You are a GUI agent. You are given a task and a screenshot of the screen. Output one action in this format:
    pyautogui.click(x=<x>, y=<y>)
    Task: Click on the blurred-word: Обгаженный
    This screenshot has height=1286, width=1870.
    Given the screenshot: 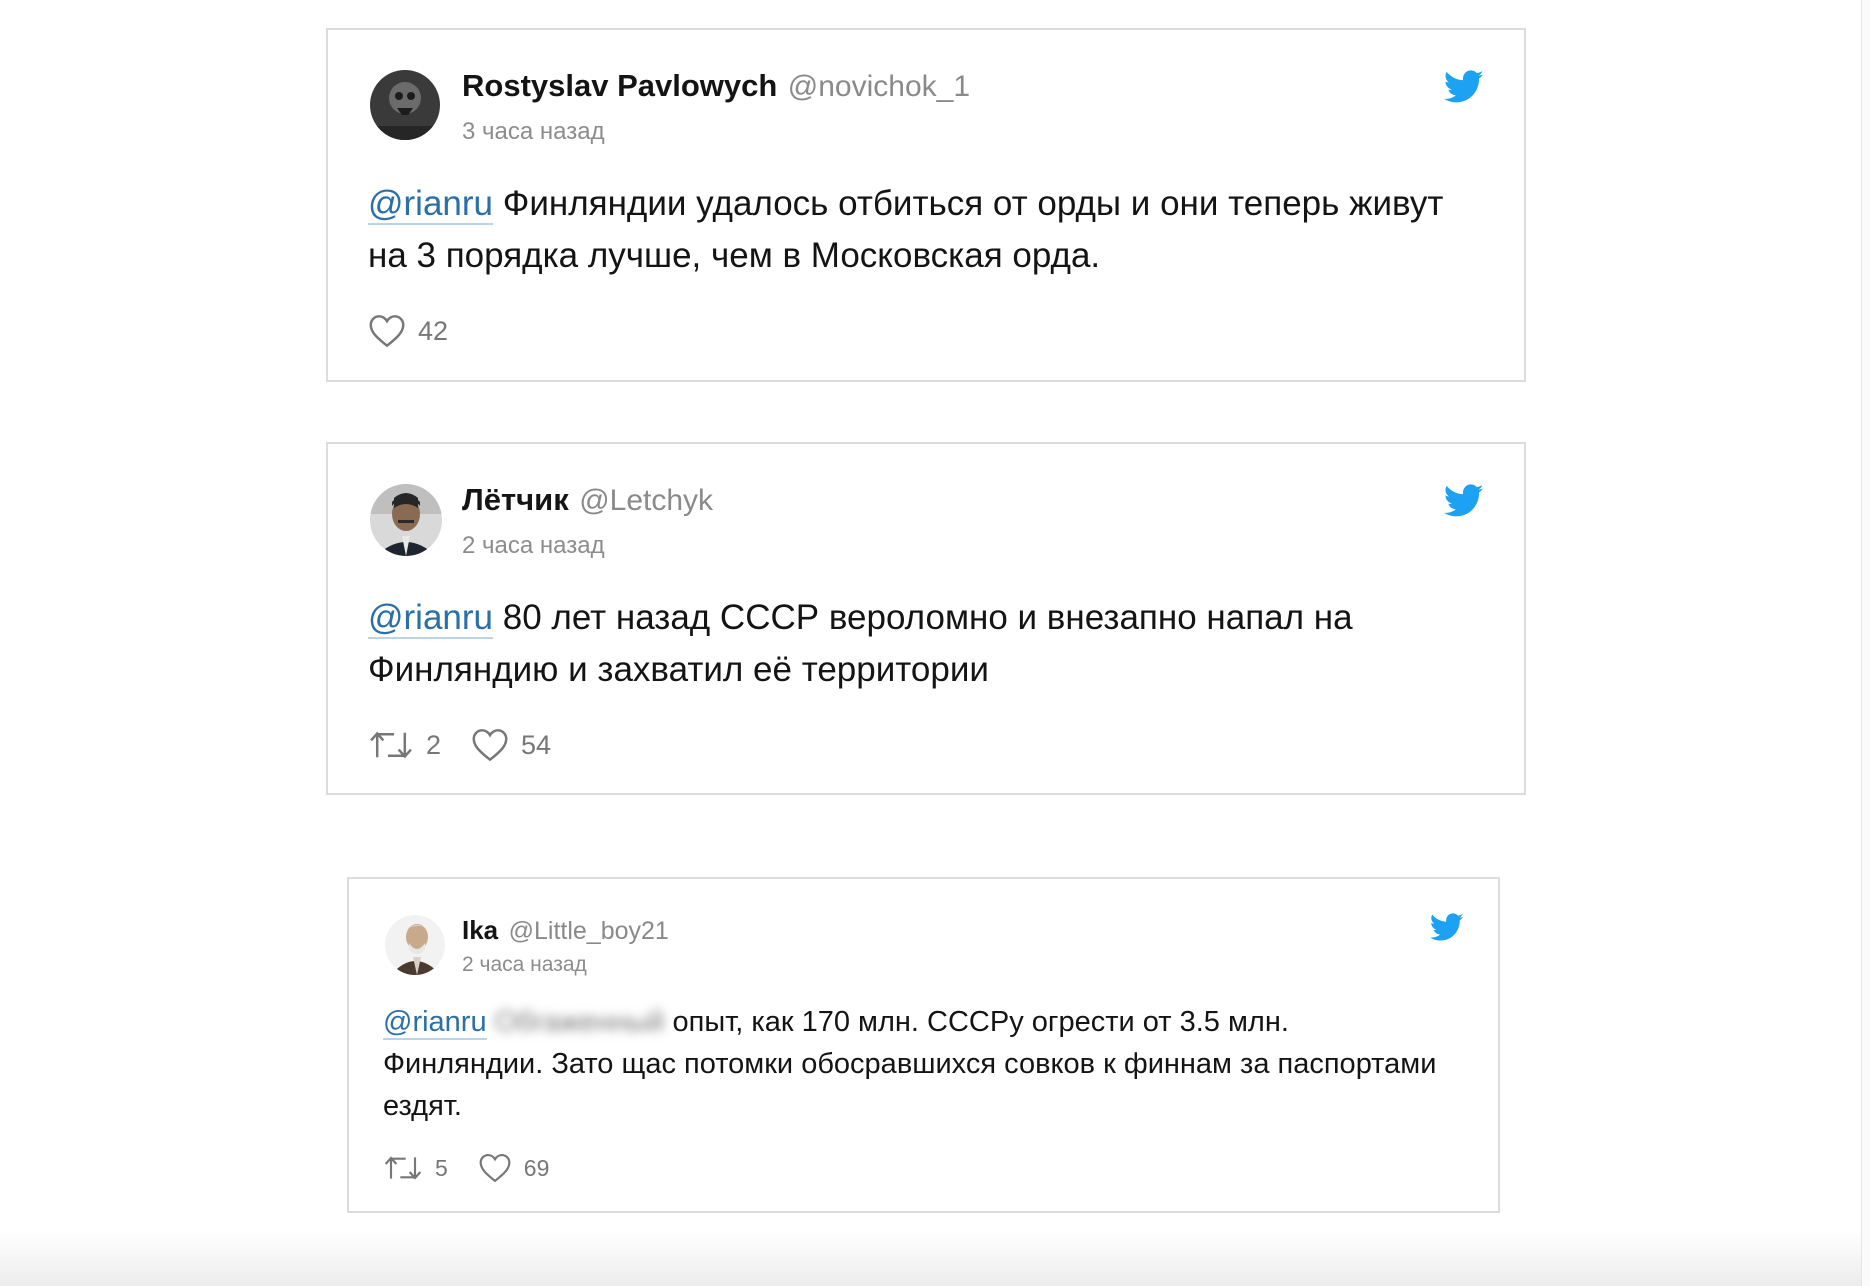 What is the action you would take?
    pyautogui.click(x=579, y=1022)
    